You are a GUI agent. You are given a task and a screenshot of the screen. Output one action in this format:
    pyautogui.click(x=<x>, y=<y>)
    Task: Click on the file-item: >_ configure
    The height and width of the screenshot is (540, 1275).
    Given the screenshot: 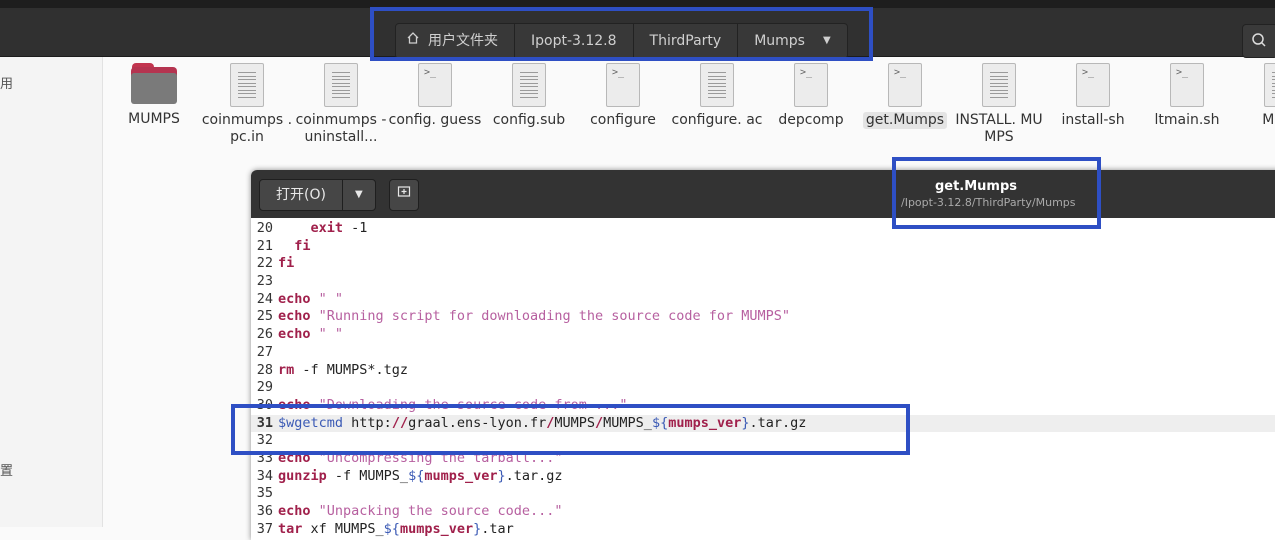 What is the action you would take?
    pyautogui.click(x=623, y=96)
    